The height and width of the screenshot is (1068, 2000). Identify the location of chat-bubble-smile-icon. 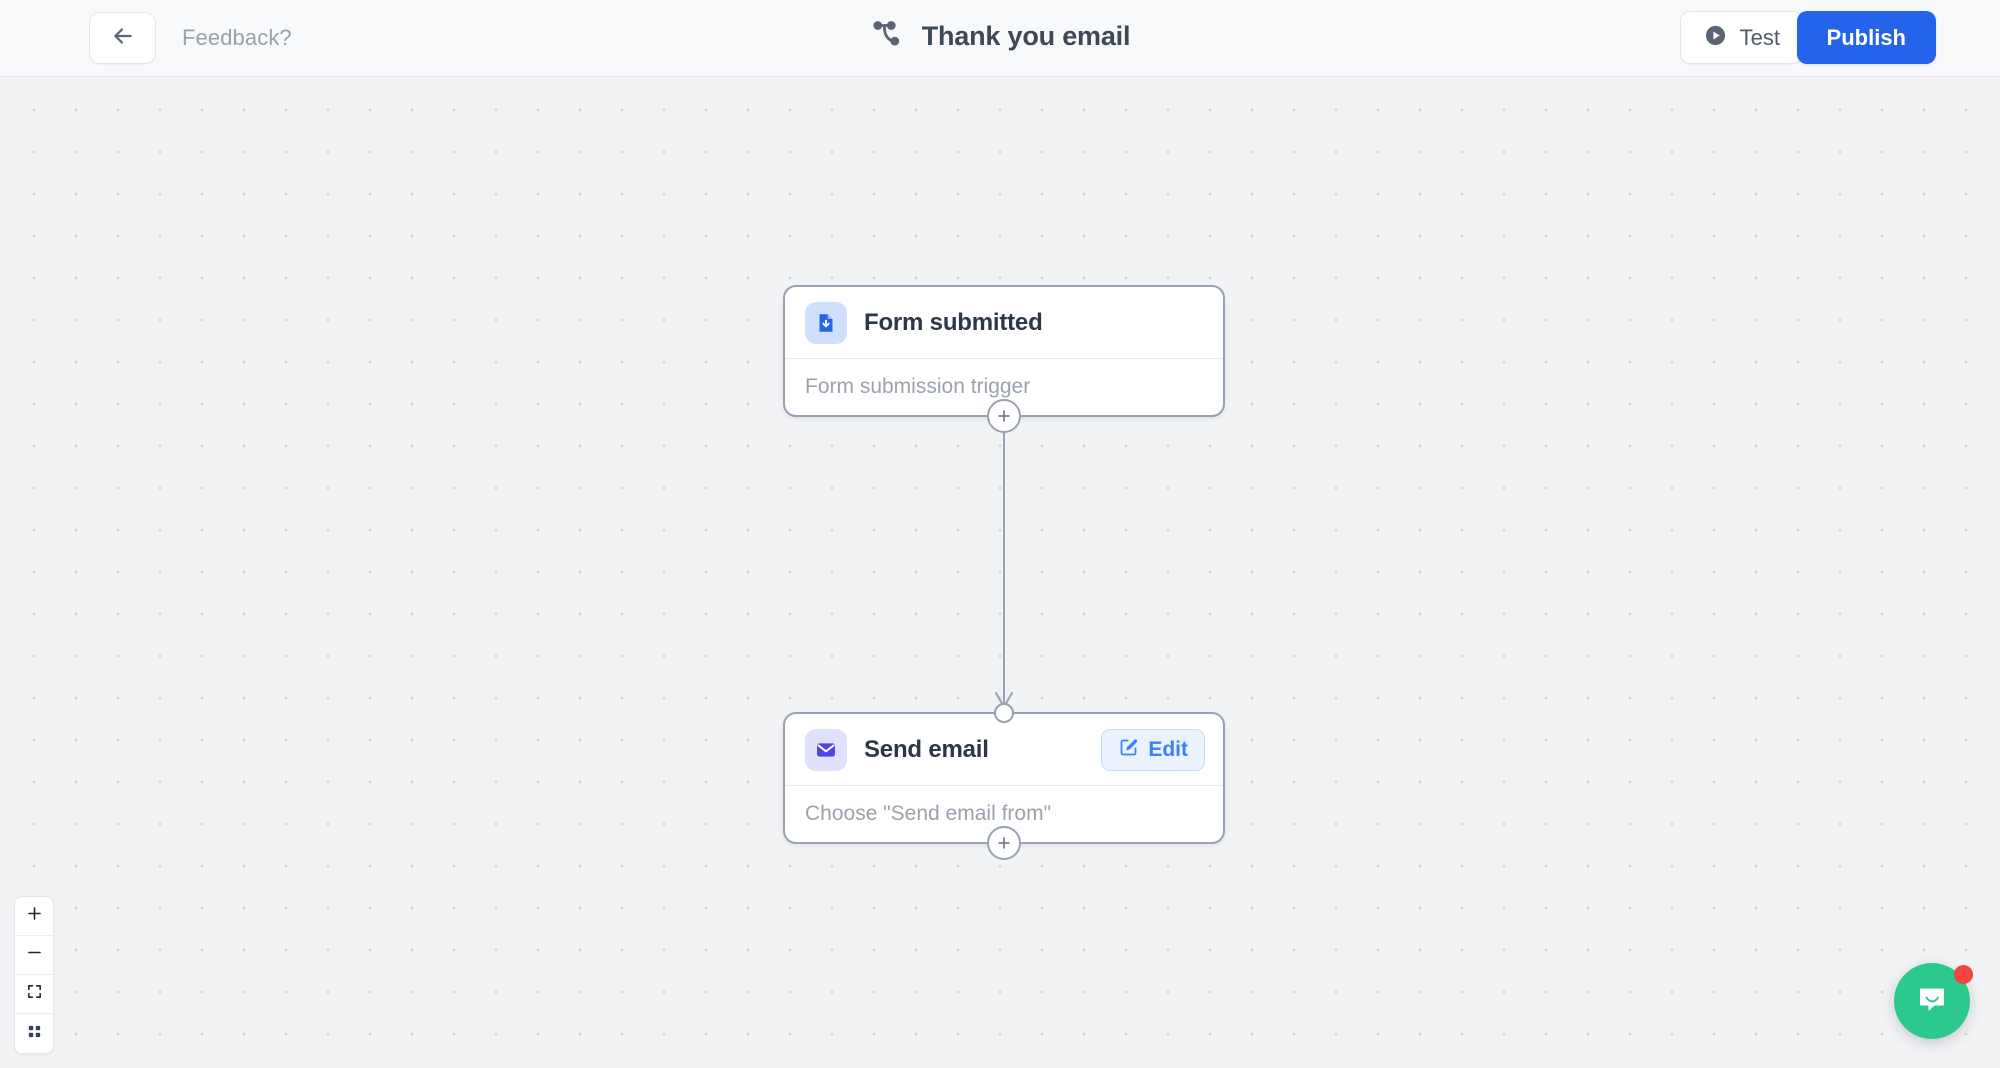
(1932, 1001).